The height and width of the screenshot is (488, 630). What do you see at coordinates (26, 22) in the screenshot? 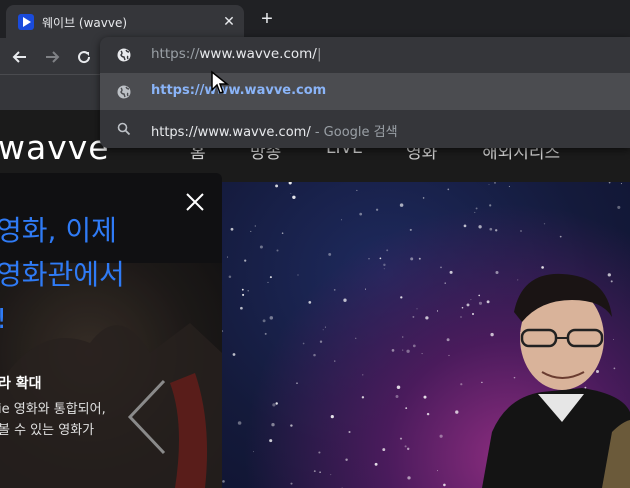
I see `wavve-favicon-icon` at bounding box center [26, 22].